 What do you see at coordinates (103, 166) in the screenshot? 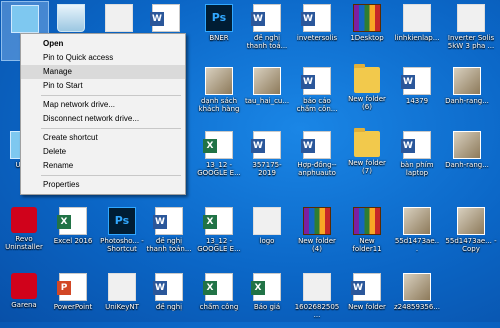
I see `menu-item-rename: Rename` at bounding box center [103, 166].